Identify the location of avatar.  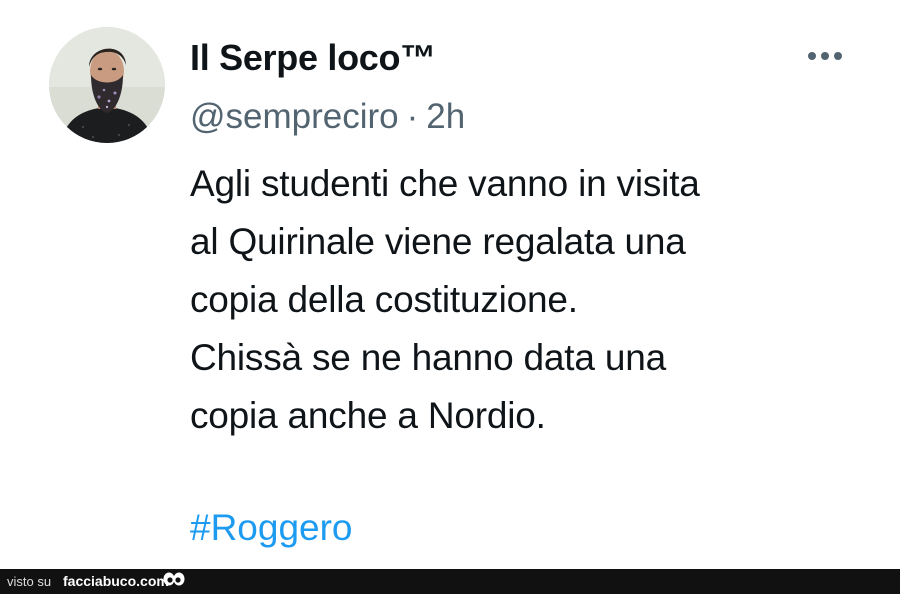
(107, 85).